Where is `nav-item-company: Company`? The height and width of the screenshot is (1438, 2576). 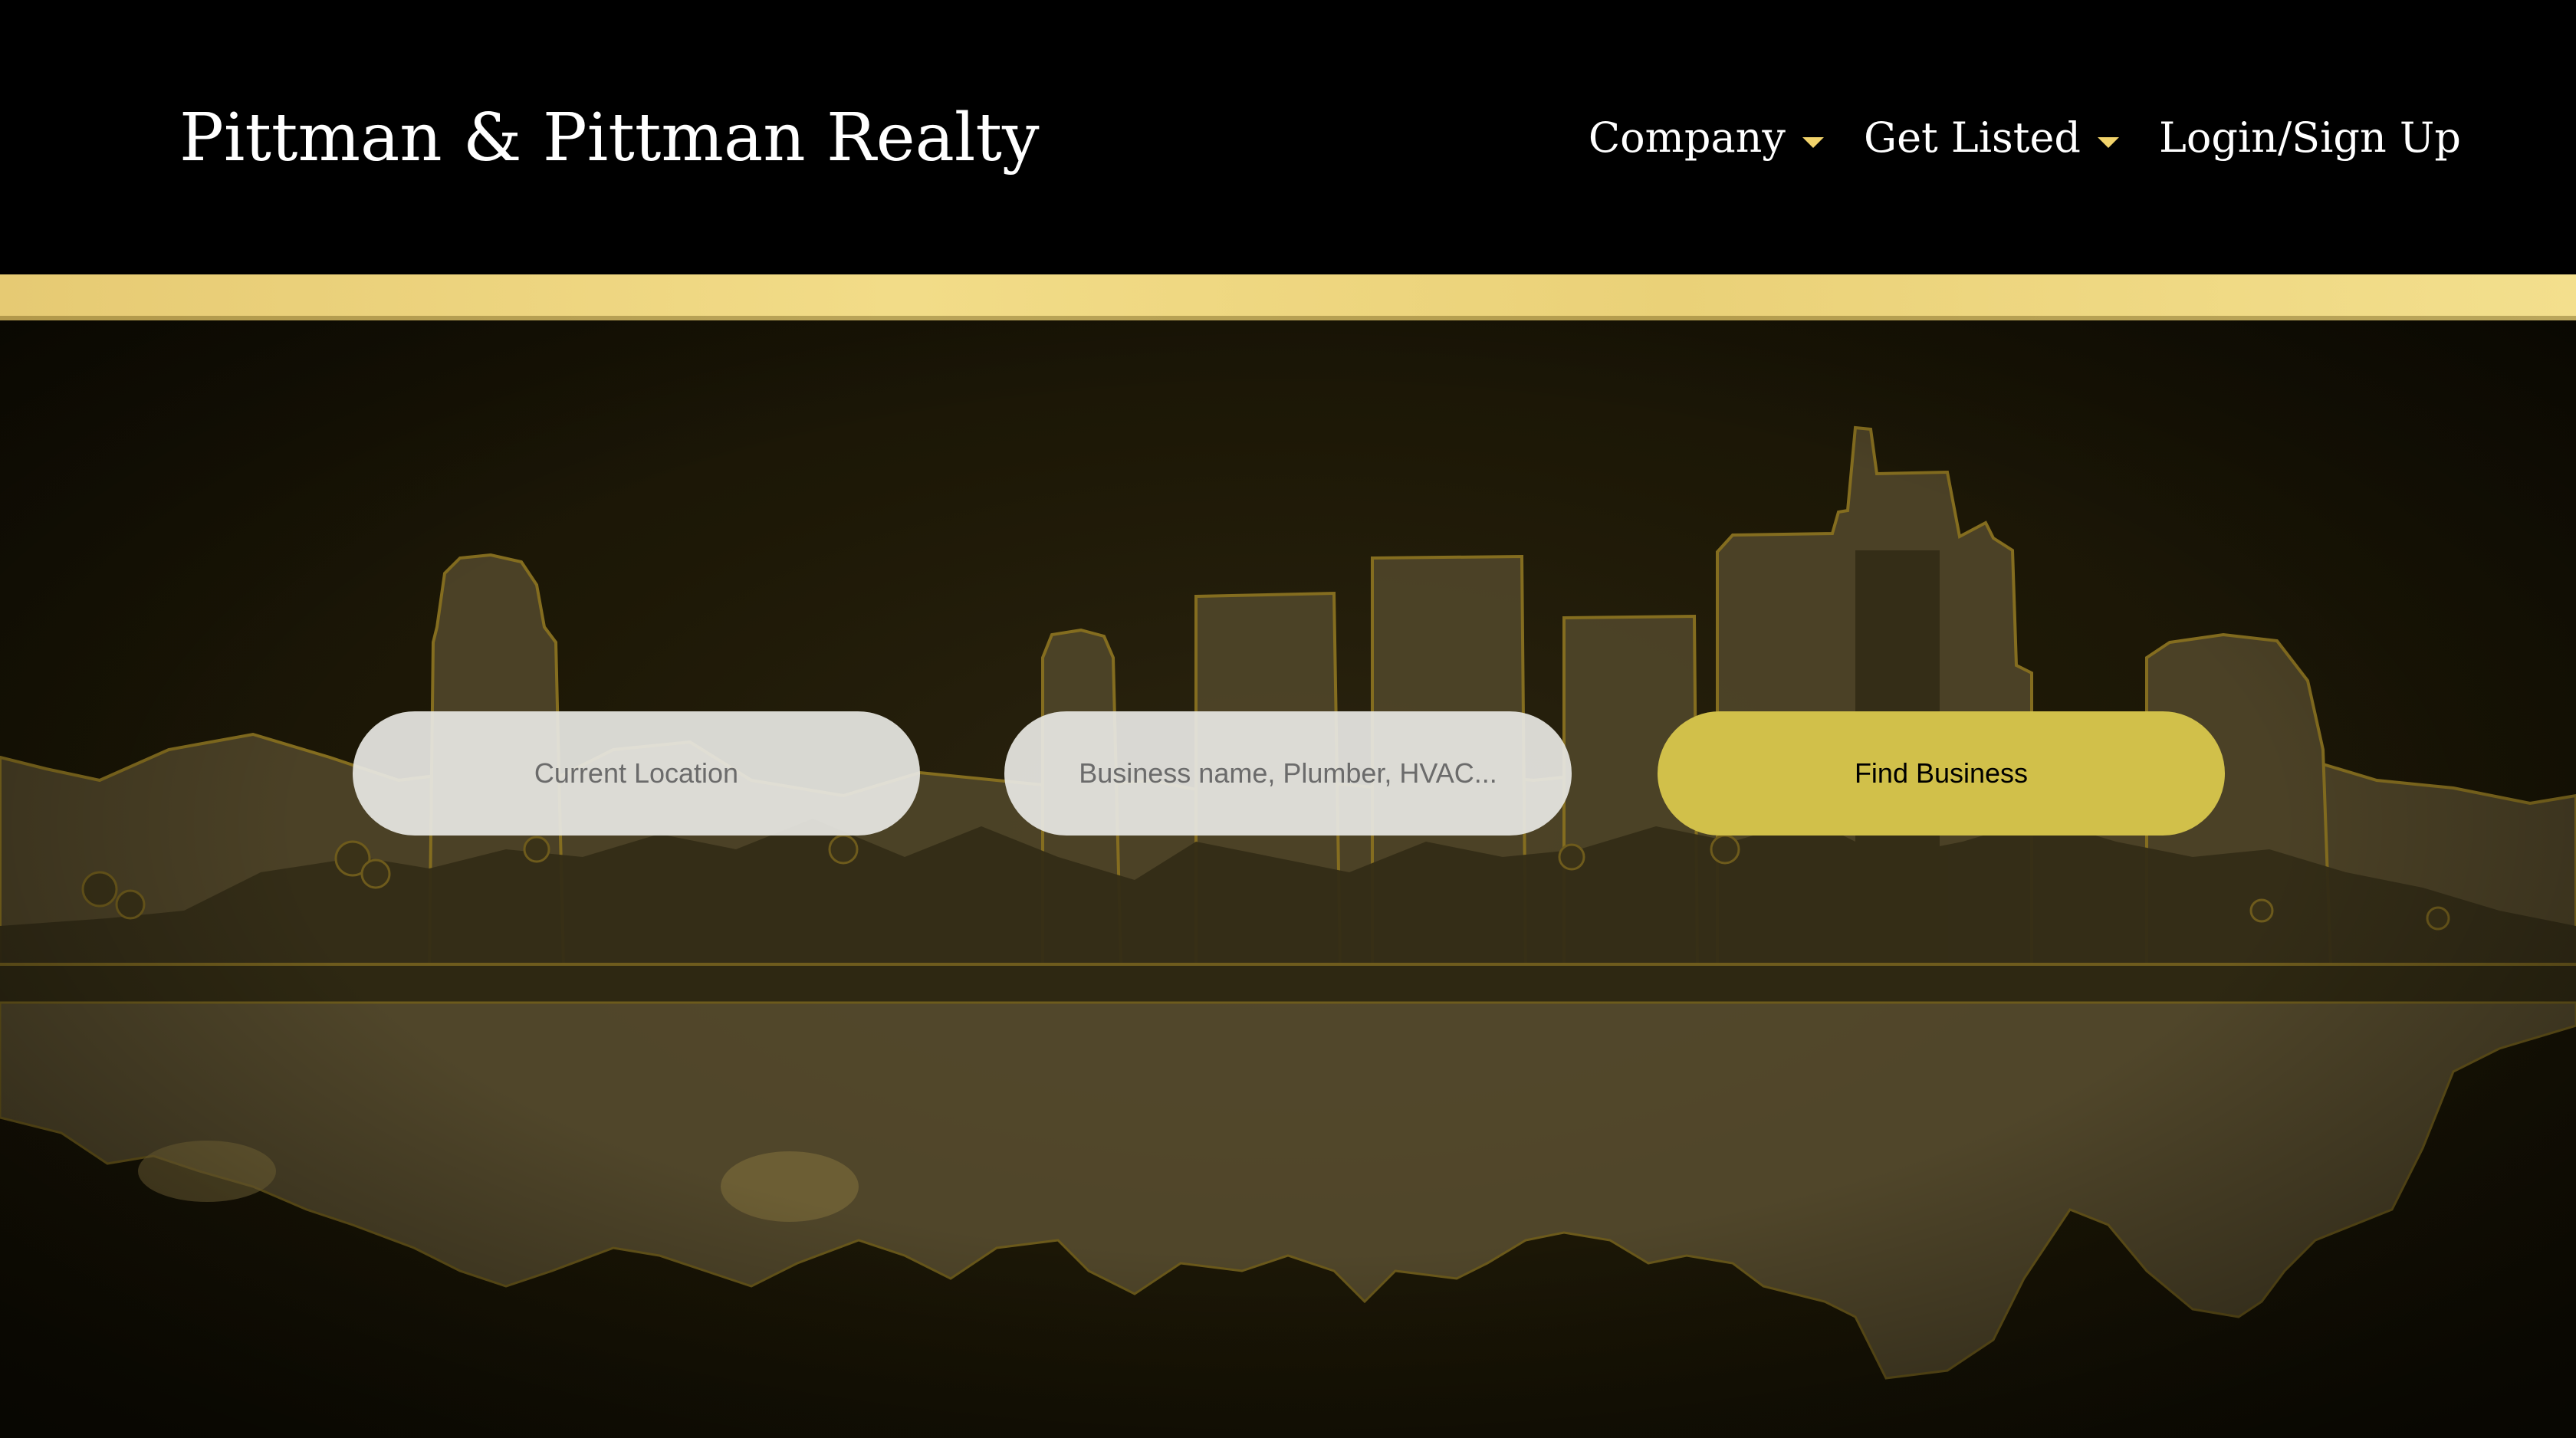 nav-item-company: Company is located at coordinates (1707, 138).